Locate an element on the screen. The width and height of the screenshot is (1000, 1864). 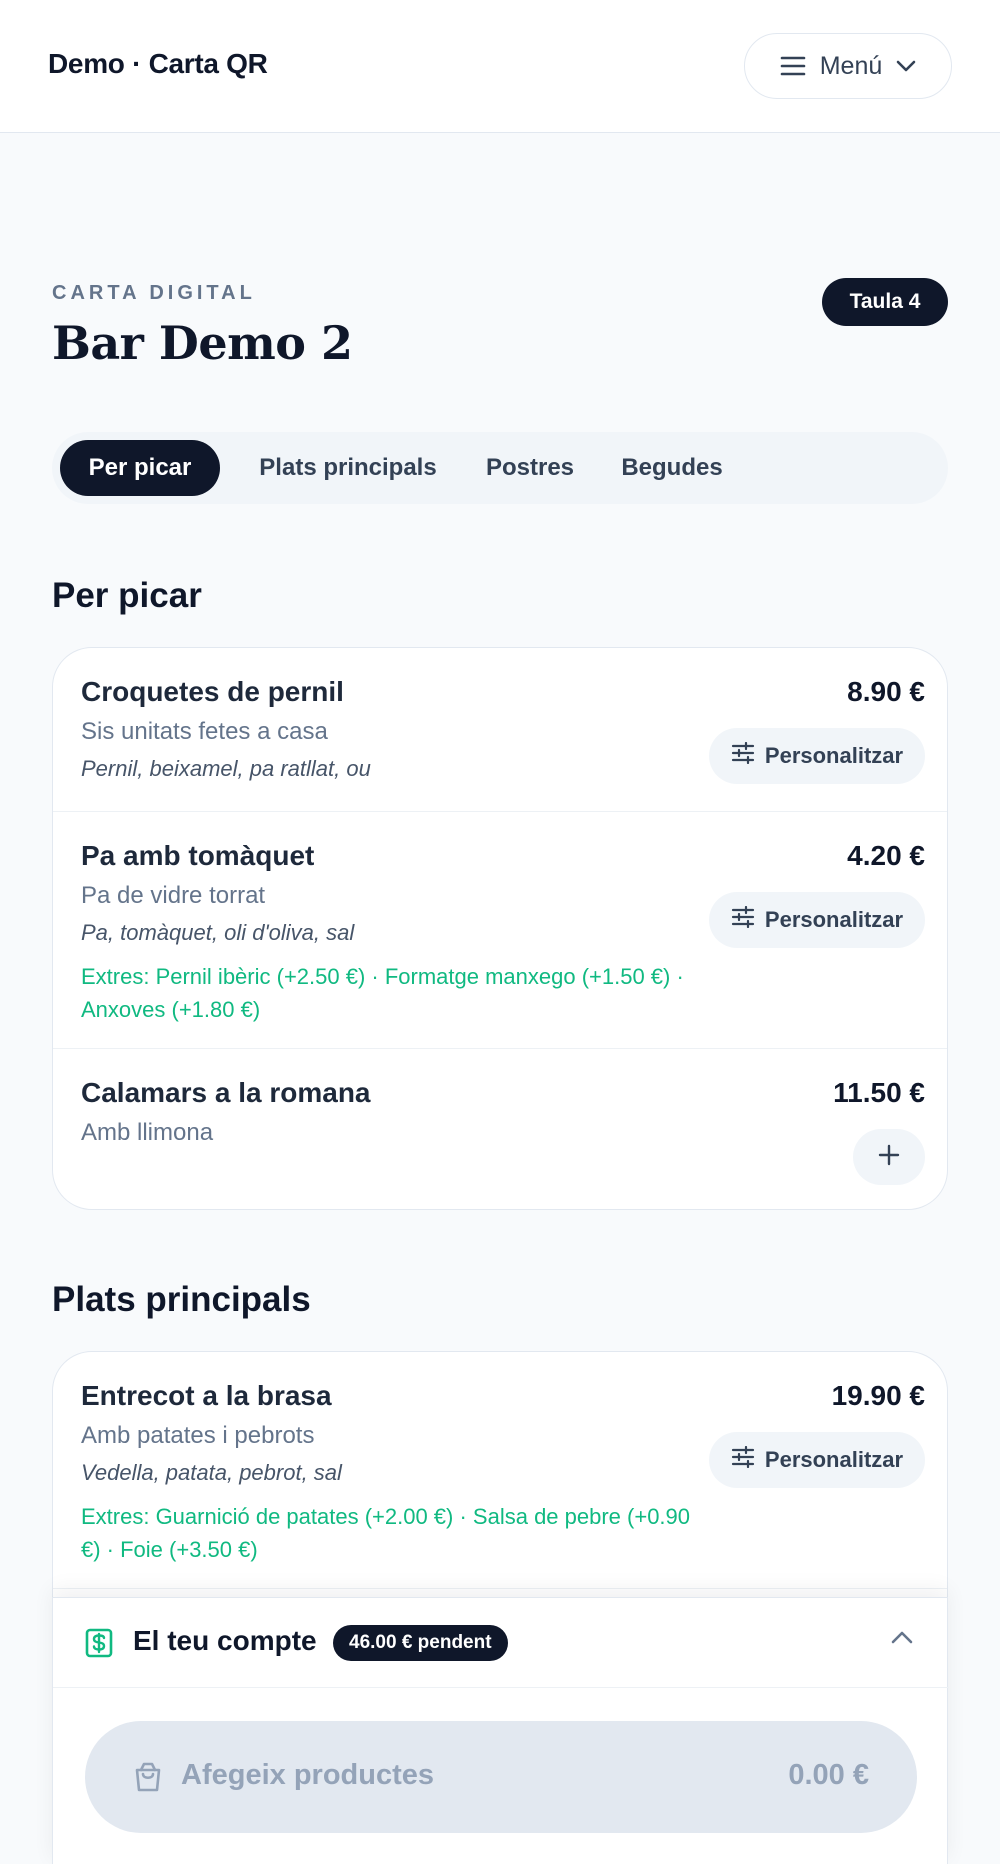
item-ingredients: Pernil, beixamel, pa ratllat, ou is located at coordinates (226, 768).